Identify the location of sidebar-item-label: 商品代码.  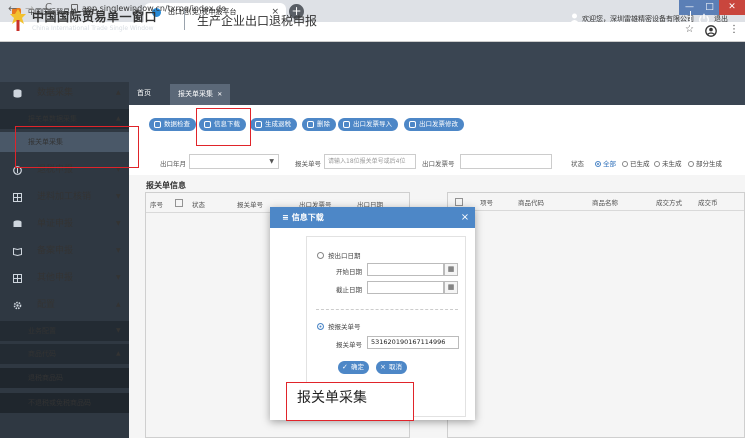
(42, 354).